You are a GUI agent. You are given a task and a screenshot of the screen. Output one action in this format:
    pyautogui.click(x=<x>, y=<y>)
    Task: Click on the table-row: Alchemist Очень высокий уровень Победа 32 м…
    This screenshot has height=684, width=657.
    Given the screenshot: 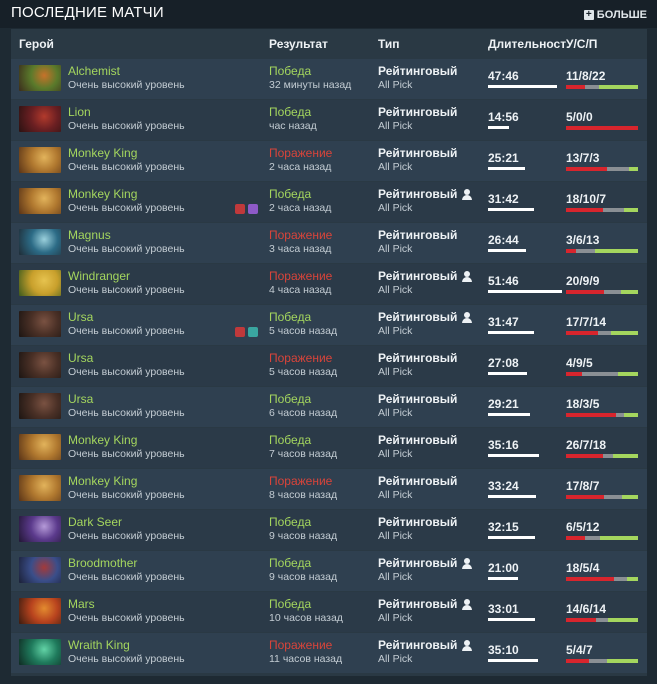 What is the action you would take?
    pyautogui.click(x=329, y=79)
    